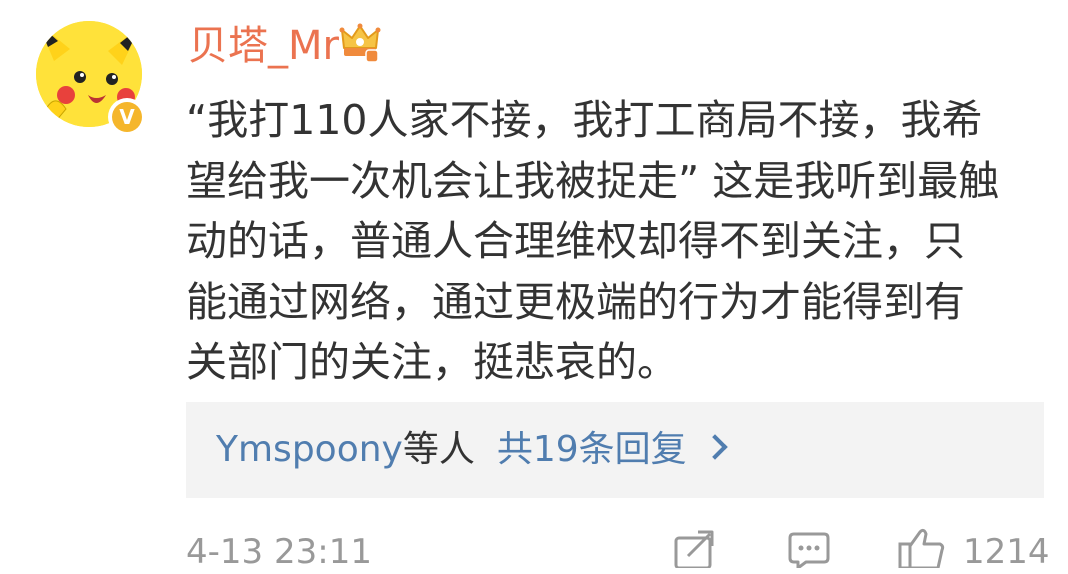 This screenshot has width=1068, height=574. What do you see at coordinates (575, 241) in the screenshot?
I see `content-line: 动的话，普通人合理维权却得不到关注，只` at bounding box center [575, 241].